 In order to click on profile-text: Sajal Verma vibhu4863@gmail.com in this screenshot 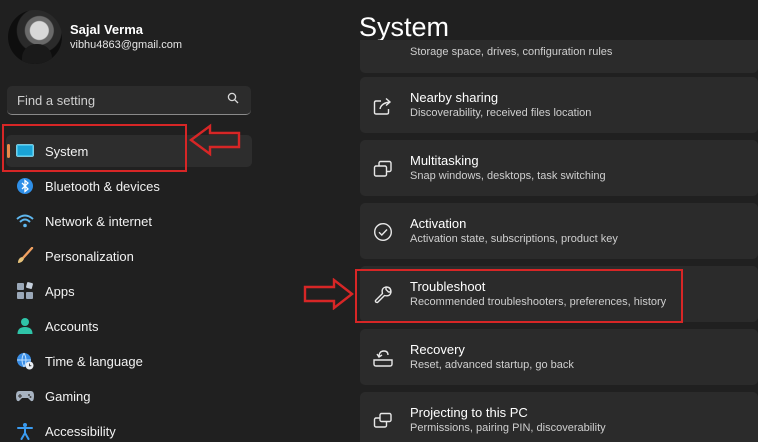, I will do `click(126, 37)`.